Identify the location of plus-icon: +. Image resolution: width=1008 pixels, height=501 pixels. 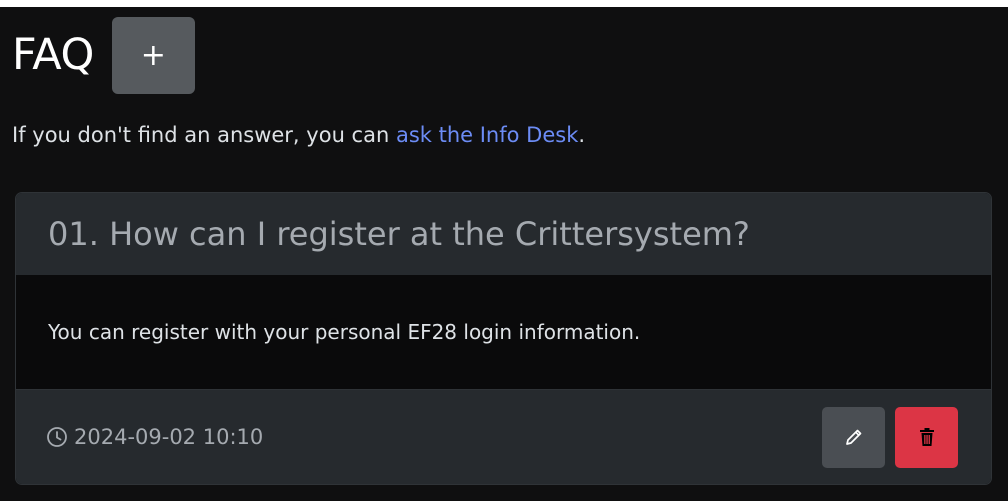
(153, 55).